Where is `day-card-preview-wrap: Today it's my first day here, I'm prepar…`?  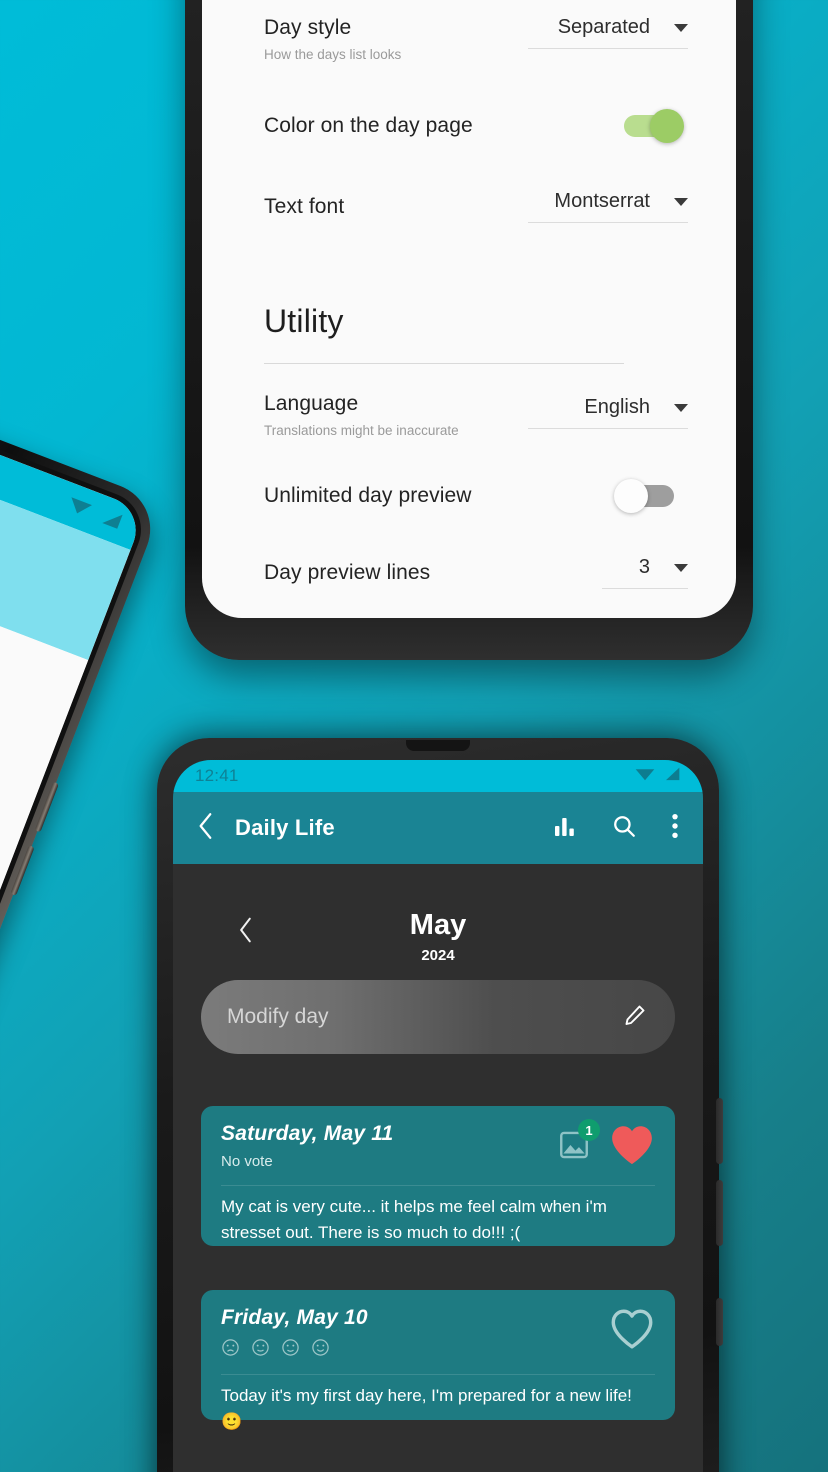 day-card-preview-wrap: Today it's my first day here, I'm prepar… is located at coordinates (438, 1404).